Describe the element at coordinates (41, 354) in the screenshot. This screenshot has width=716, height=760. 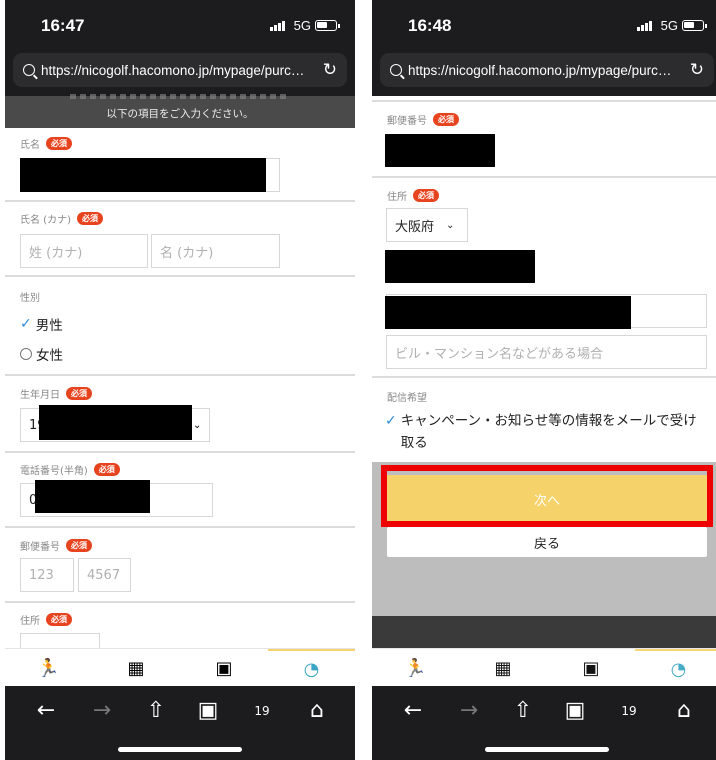
I see `gender-female-option: 女性` at that location.